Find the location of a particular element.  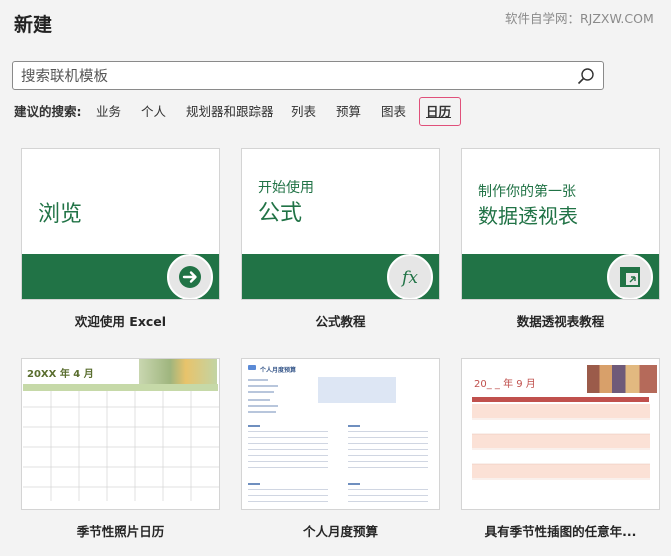

search-input is located at coordinates (298, 76).